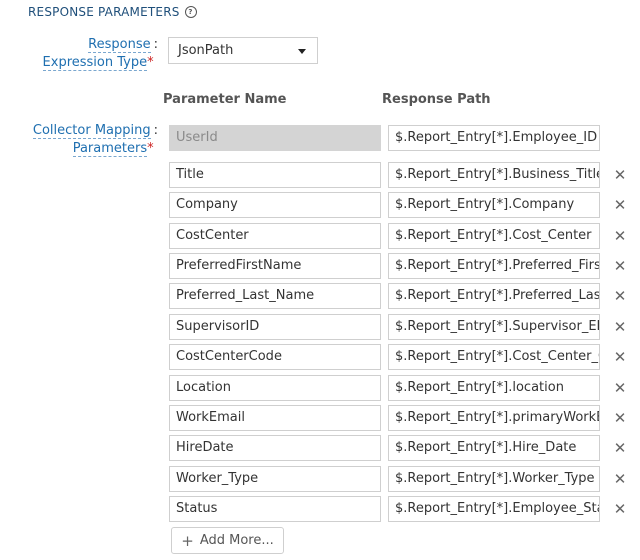 The height and width of the screenshot is (560, 640). Describe the element at coordinates (95, 63) in the screenshot. I see `response-expression-label-line2: Expression Type` at that location.